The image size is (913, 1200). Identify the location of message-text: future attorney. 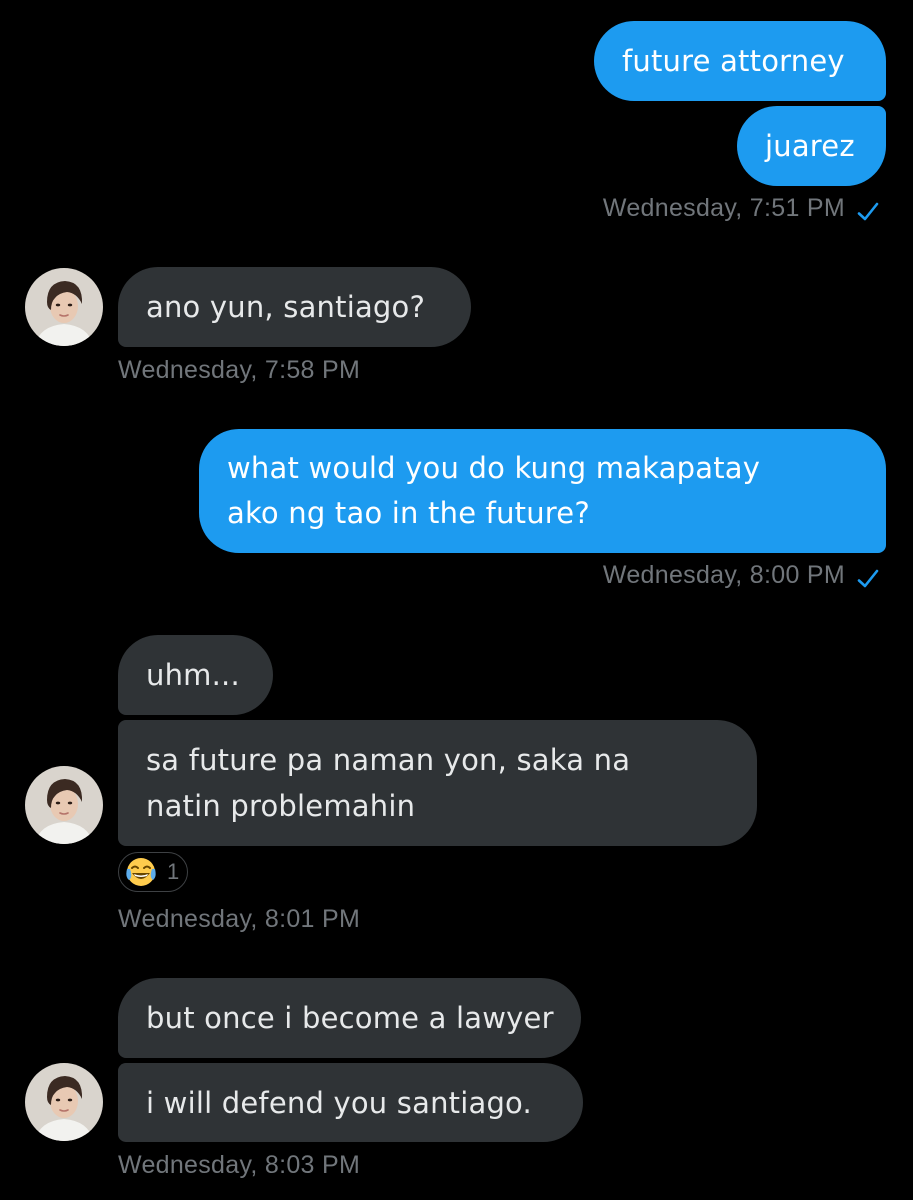
(733, 61).